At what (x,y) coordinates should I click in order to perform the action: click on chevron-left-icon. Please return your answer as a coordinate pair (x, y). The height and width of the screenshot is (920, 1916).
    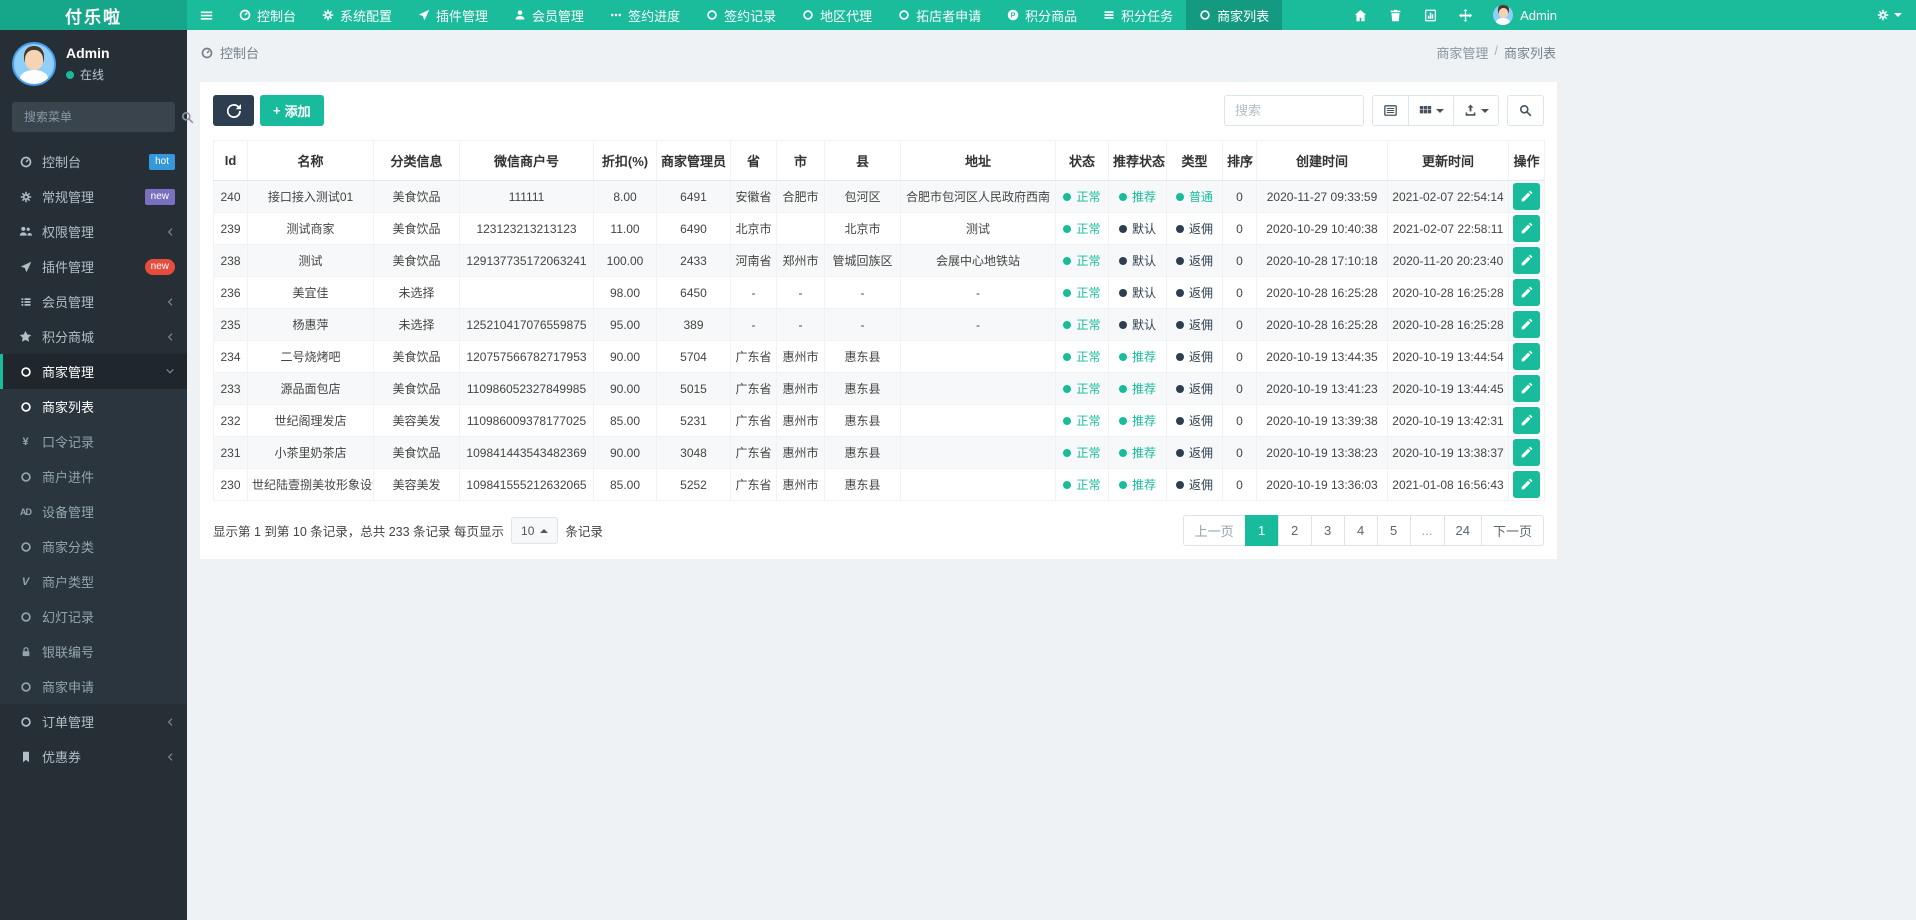
    Looking at the image, I should click on (170, 302).